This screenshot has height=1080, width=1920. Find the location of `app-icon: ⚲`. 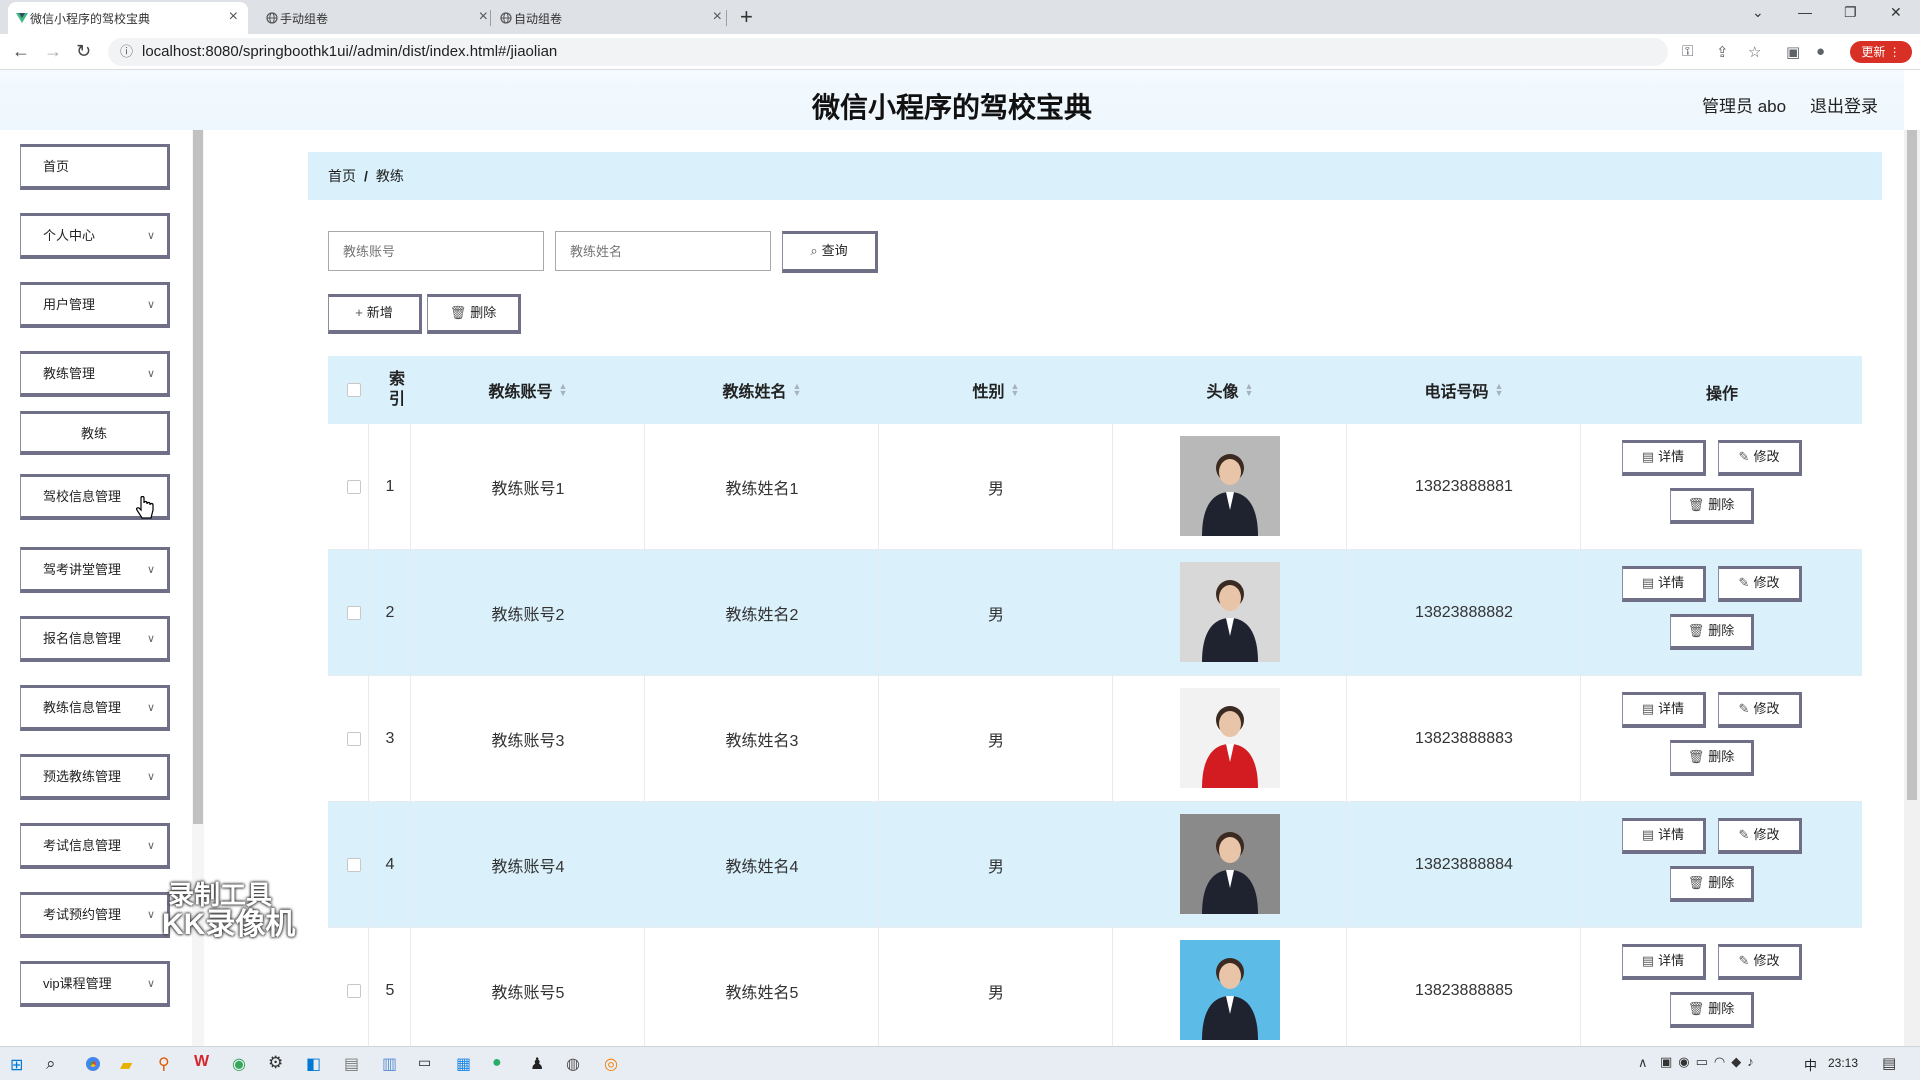

app-icon: ⚲ is located at coordinates (164, 1064).